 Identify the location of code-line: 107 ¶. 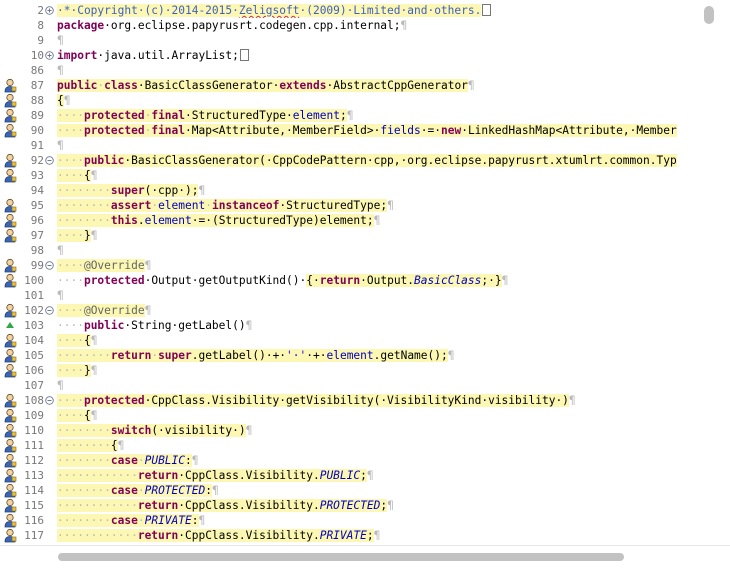
(351, 385).